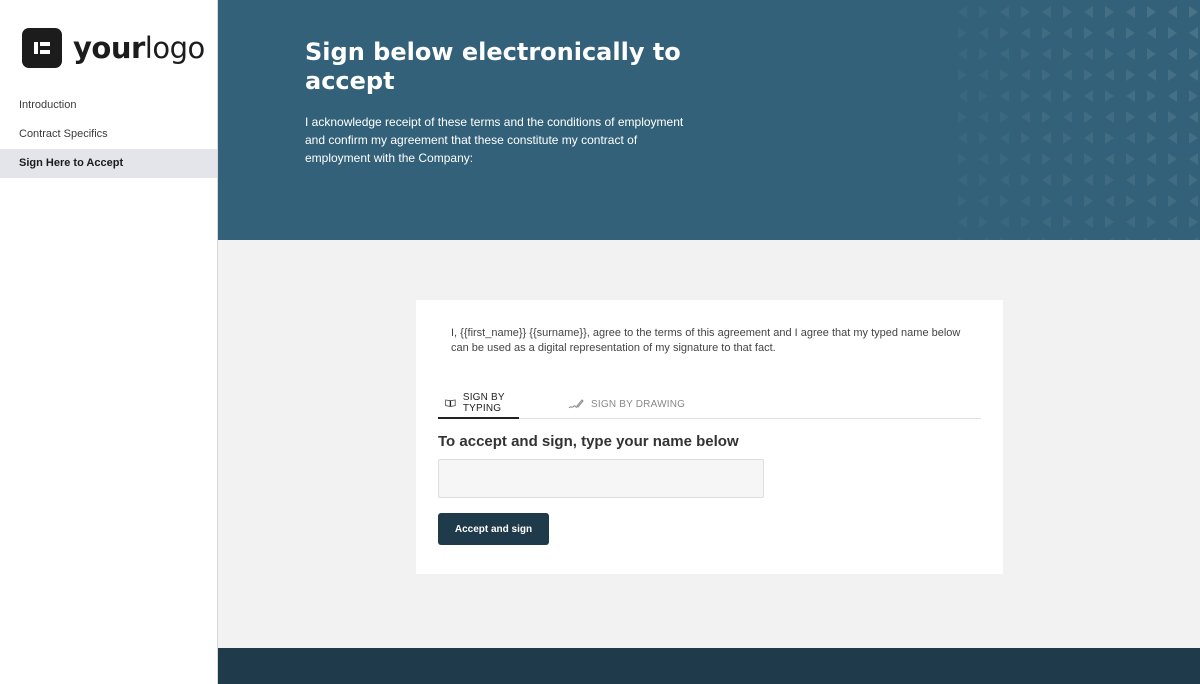 Image resolution: width=1200 pixels, height=684 pixels. I want to click on sidebar-item-introduction: Introduction, so click(108, 105).